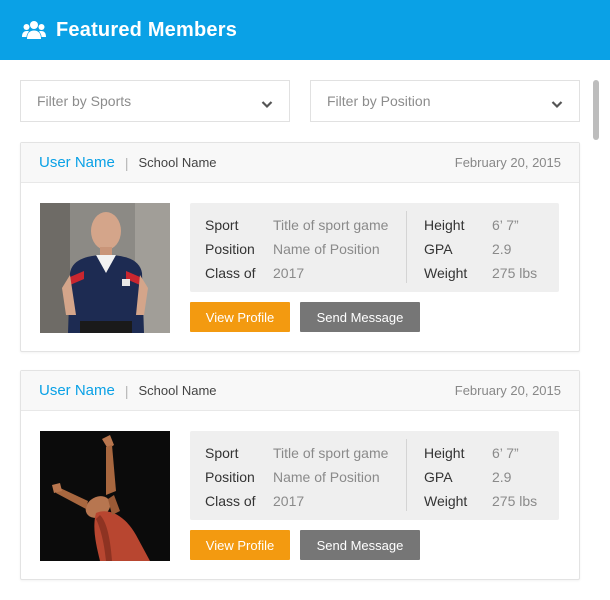 This screenshot has height=600, width=610. Describe the element at coordinates (155, 101) in the screenshot. I see `sports-filter-select: Filter by Sports` at that location.